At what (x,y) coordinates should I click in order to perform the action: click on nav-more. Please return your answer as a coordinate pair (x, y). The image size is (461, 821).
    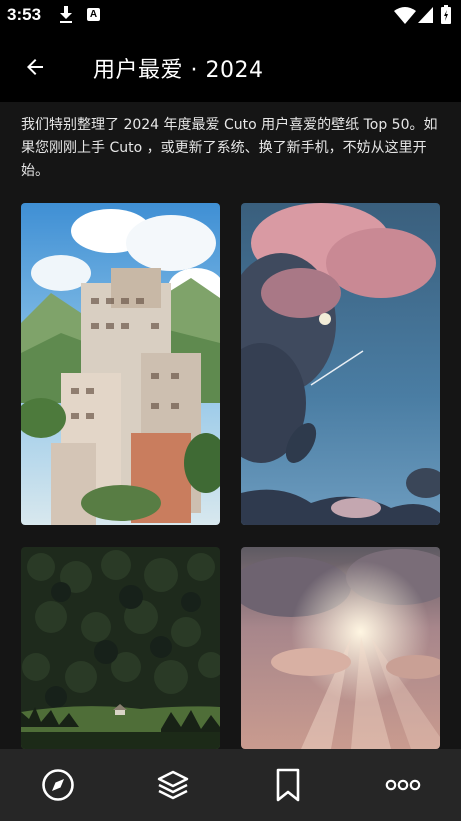
    Looking at the image, I should click on (403, 785).